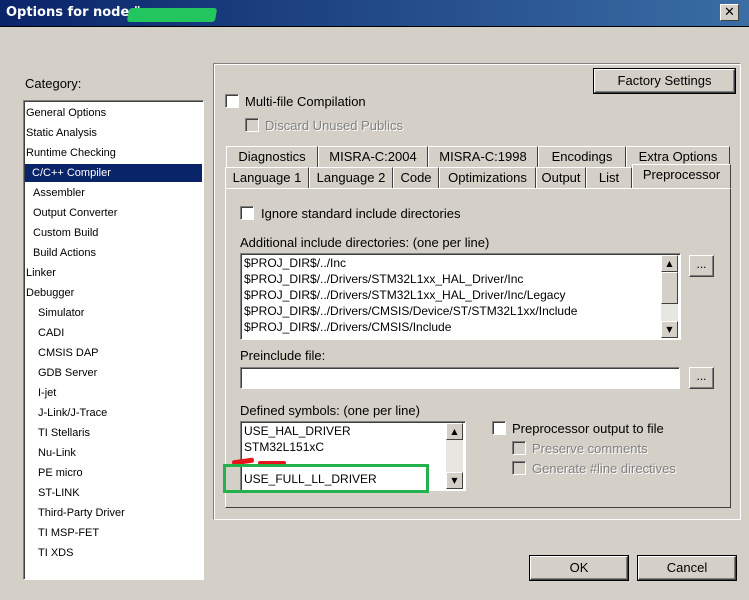 The width and height of the screenshot is (749, 600). Describe the element at coordinates (499, 428) in the screenshot. I see `preproc-output-checkbox` at that location.